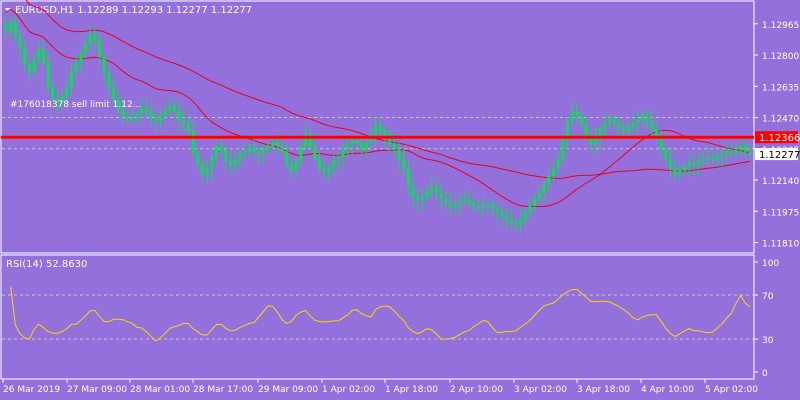  I want to click on order-price-tag-text: 1.12366, so click(779, 138).